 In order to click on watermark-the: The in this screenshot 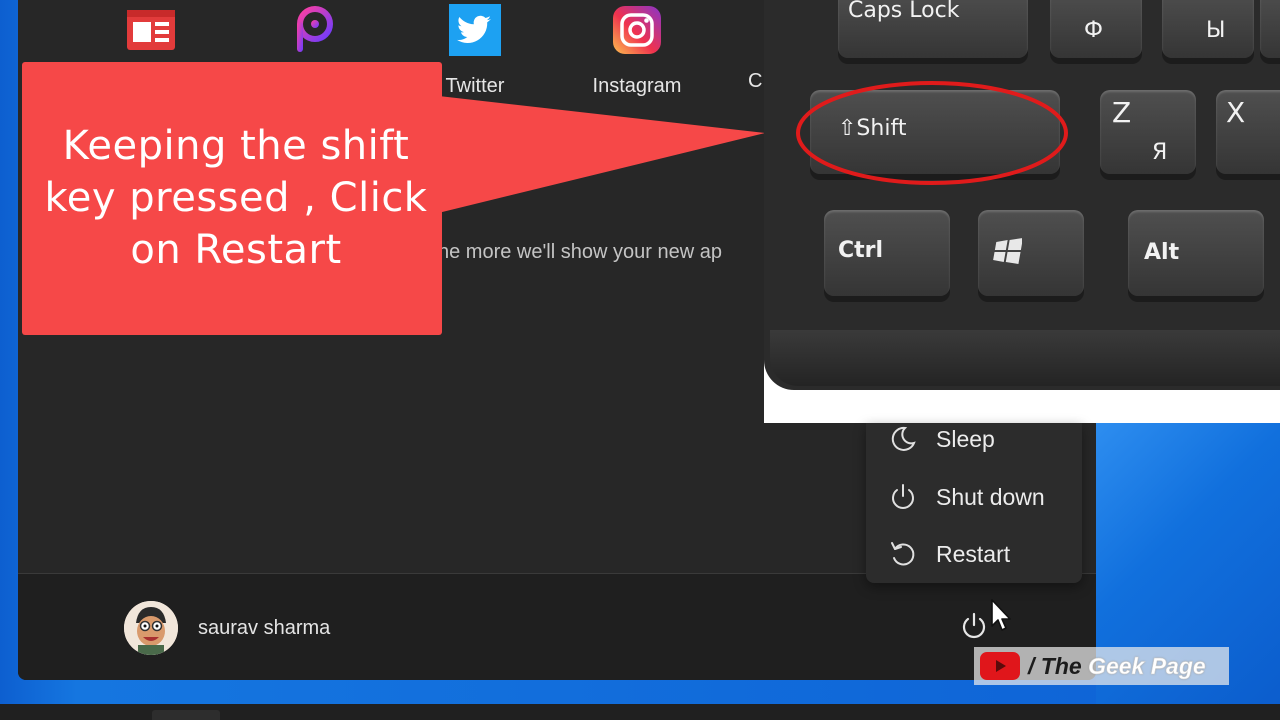, I will do `click(1061, 665)`.